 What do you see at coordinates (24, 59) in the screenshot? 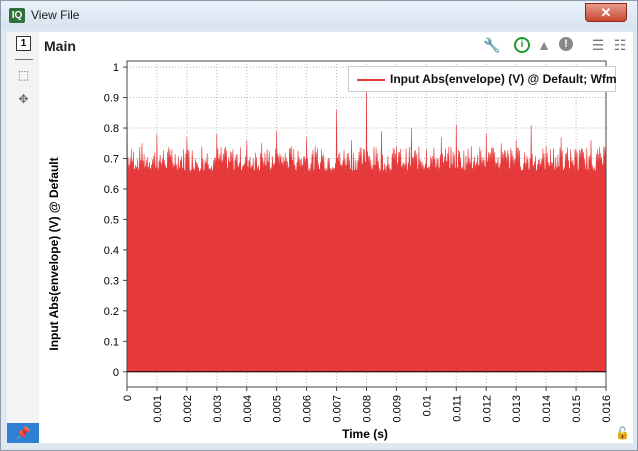
I see `toolstrip-divider` at bounding box center [24, 59].